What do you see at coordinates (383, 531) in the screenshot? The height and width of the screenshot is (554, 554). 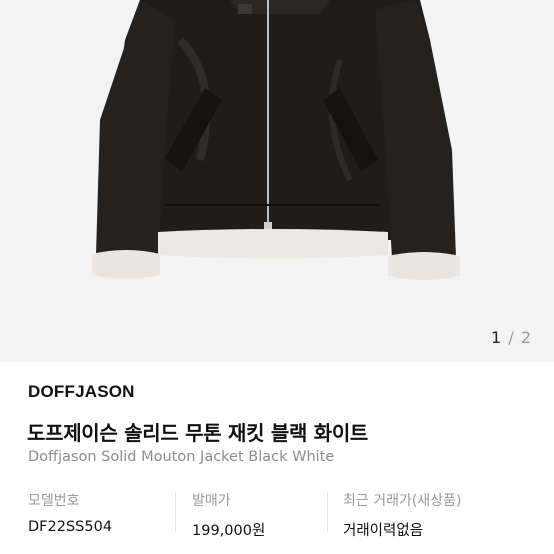 I see `recent-trade-value: 거래이력없음` at bounding box center [383, 531].